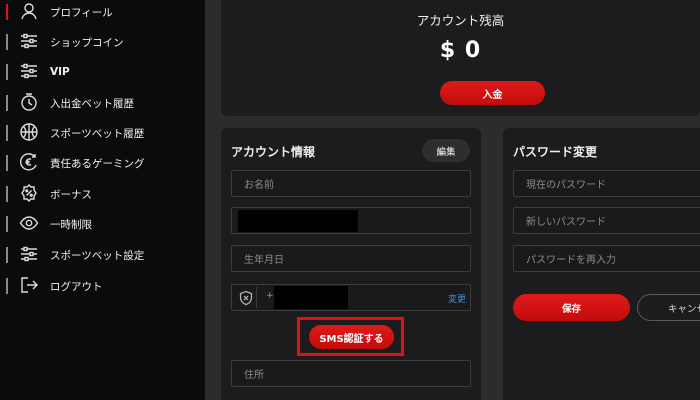 This screenshot has width=700, height=400. What do you see at coordinates (29, 102) in the screenshot?
I see `history-icon` at bounding box center [29, 102].